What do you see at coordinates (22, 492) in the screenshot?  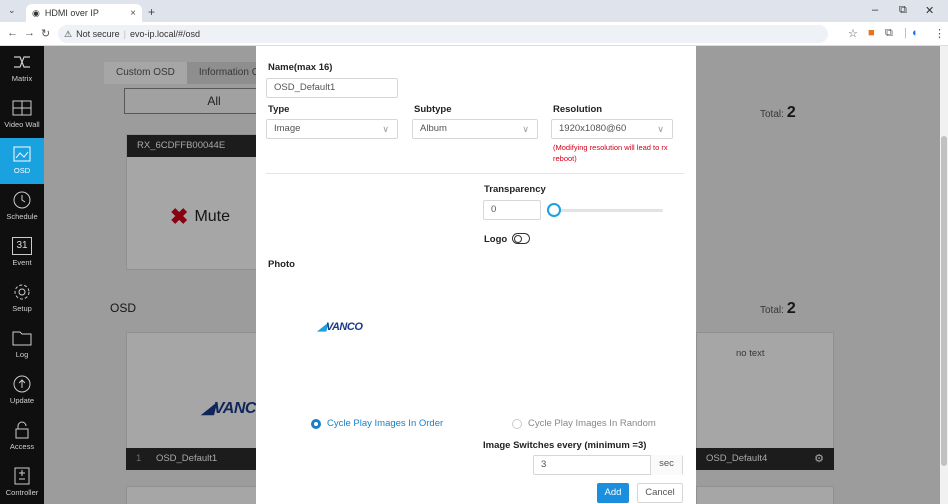 I see `sidebar-item-label: Controller` at bounding box center [22, 492].